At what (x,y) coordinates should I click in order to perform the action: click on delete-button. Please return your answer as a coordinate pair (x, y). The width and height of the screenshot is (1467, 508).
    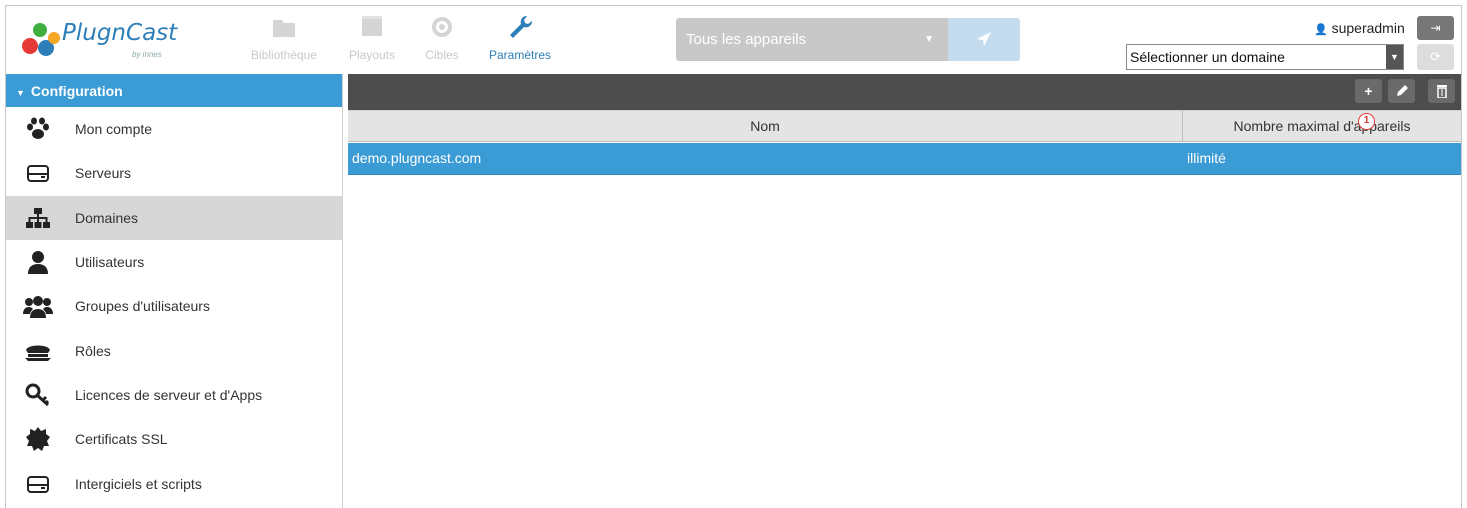
    Looking at the image, I should click on (1441, 91).